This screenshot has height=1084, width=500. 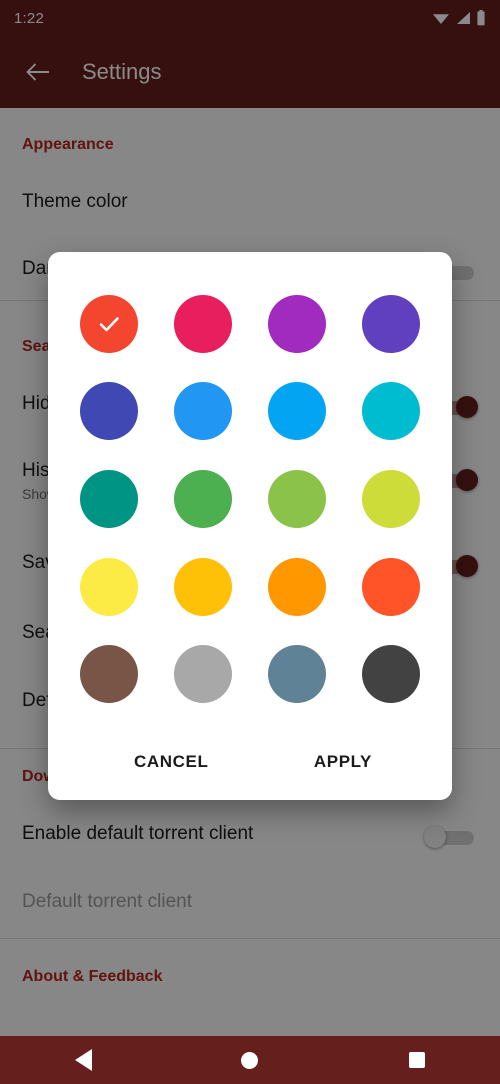 I want to click on color-swatch-amber, so click(x=203, y=586).